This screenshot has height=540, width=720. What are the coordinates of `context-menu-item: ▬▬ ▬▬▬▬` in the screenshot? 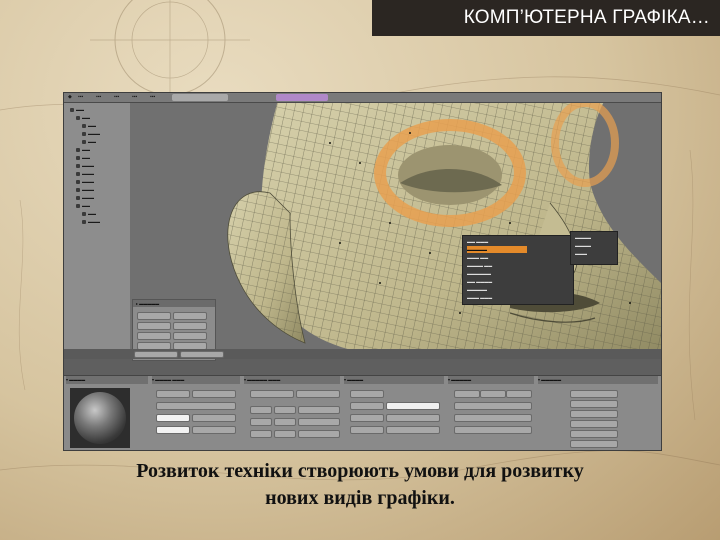 It's located at (497, 281).